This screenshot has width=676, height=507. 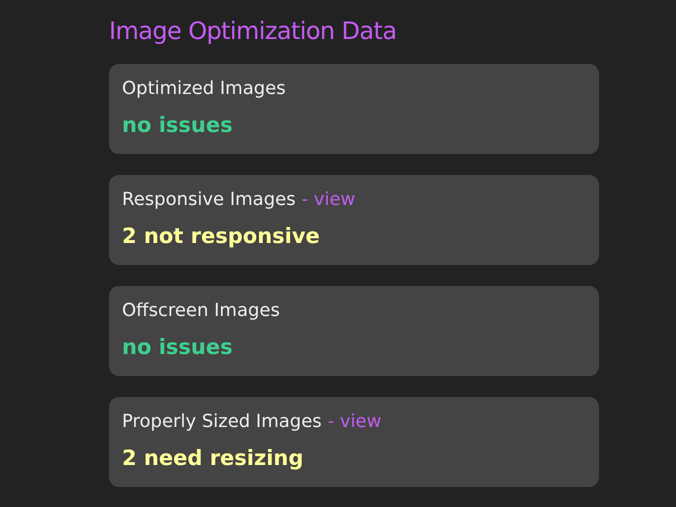 I want to click on card-label: Responsive Images, so click(x=209, y=200).